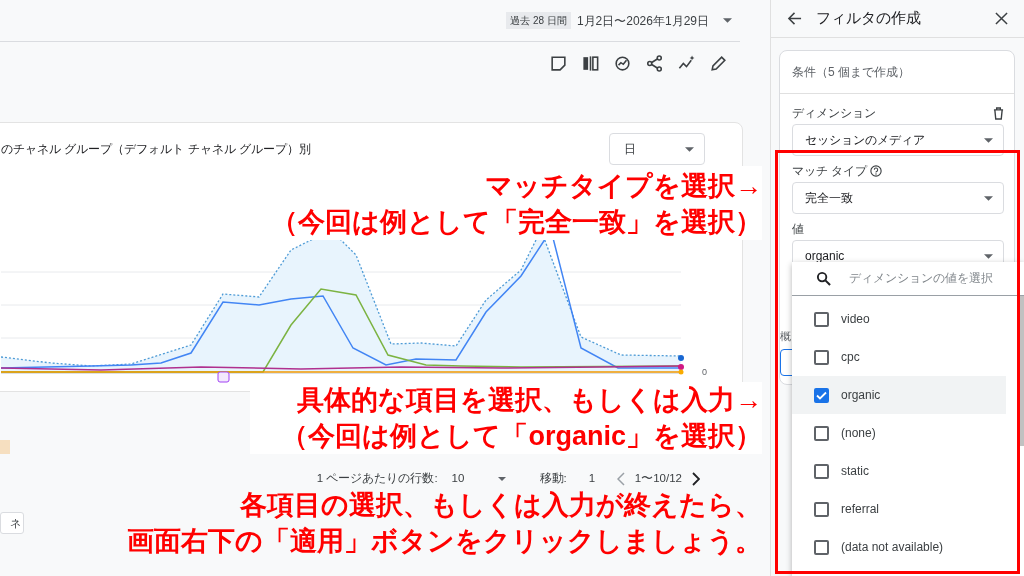  I want to click on granularity-select: 日, so click(657, 149).